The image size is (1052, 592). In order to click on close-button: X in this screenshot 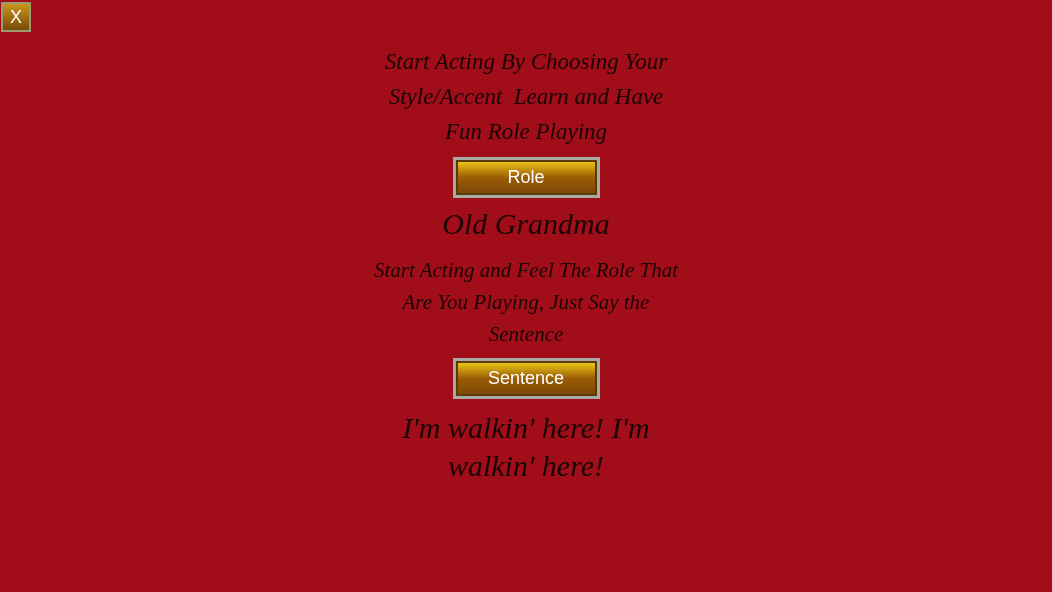, I will do `click(16, 17)`.